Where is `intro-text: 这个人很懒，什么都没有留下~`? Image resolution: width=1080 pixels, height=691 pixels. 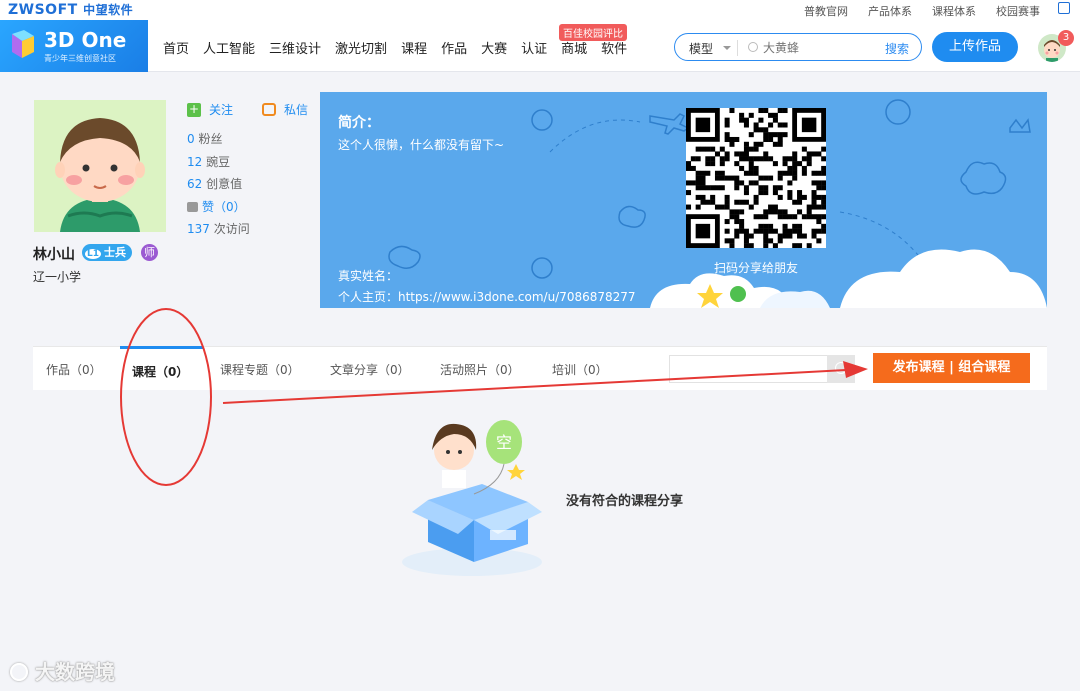 intro-text: 这个人很懒，什么都没有留下~ is located at coordinates (421, 145).